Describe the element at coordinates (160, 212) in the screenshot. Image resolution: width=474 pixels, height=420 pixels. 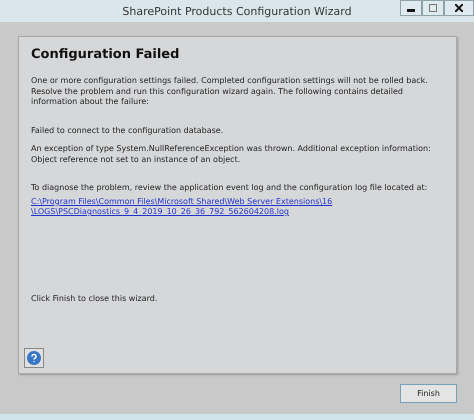
I see `log-file-link: \LOGS\PSCDiagnostics_9_4_2019_10_26_36_792_562604208.log` at that location.